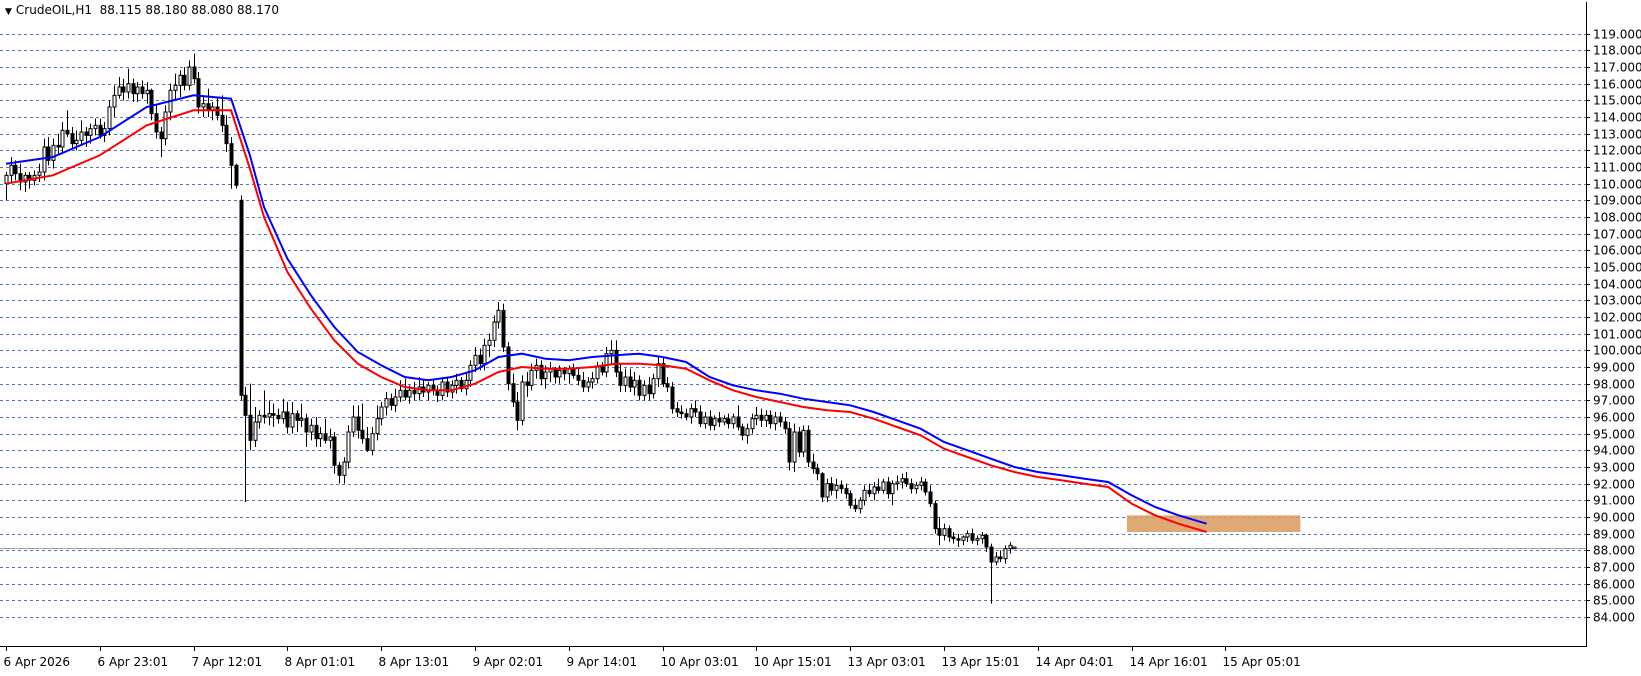 This screenshot has height=676, width=1641. I want to click on y-tick-label: 86.000, so click(1614, 585).